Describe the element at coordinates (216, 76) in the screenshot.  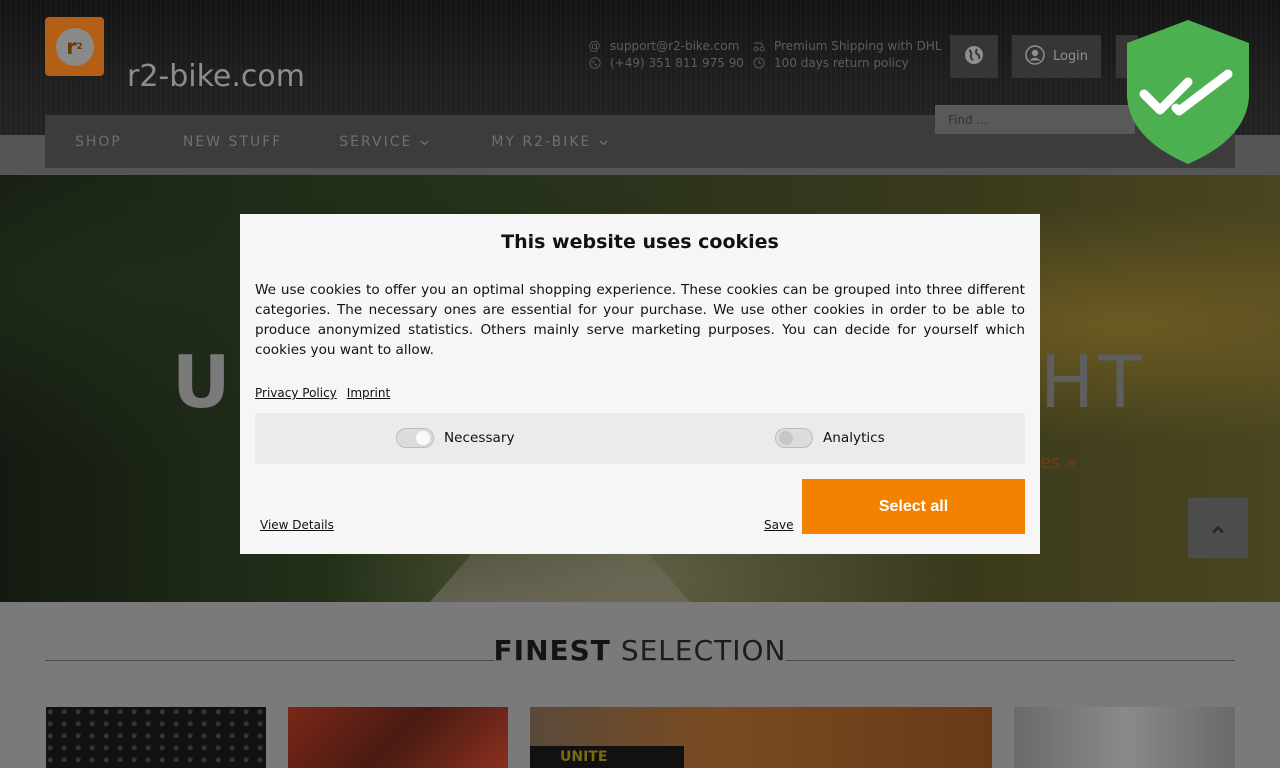
I see `site-name: r2-bike.com` at that location.